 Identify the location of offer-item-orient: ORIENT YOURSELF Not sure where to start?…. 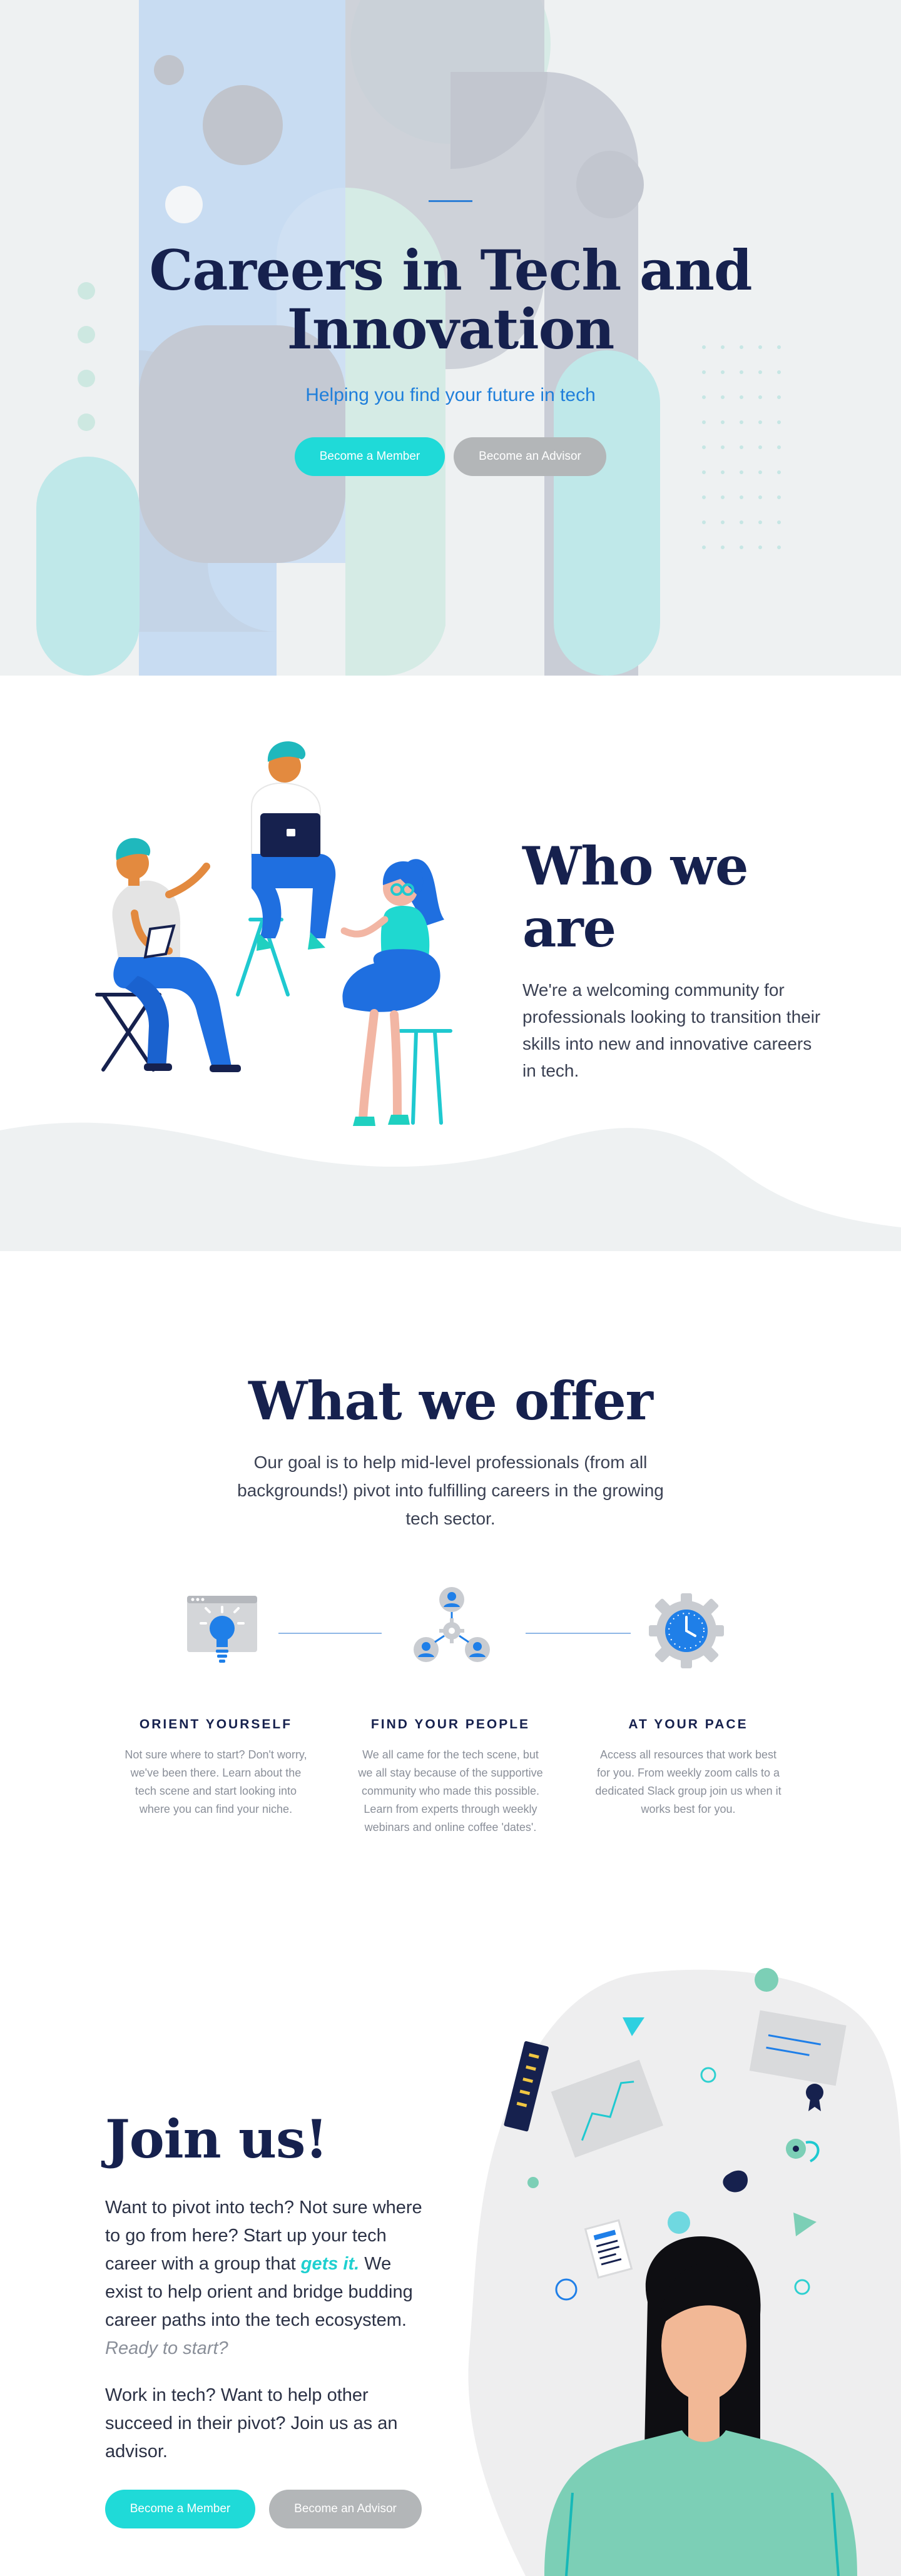
(216, 1768).